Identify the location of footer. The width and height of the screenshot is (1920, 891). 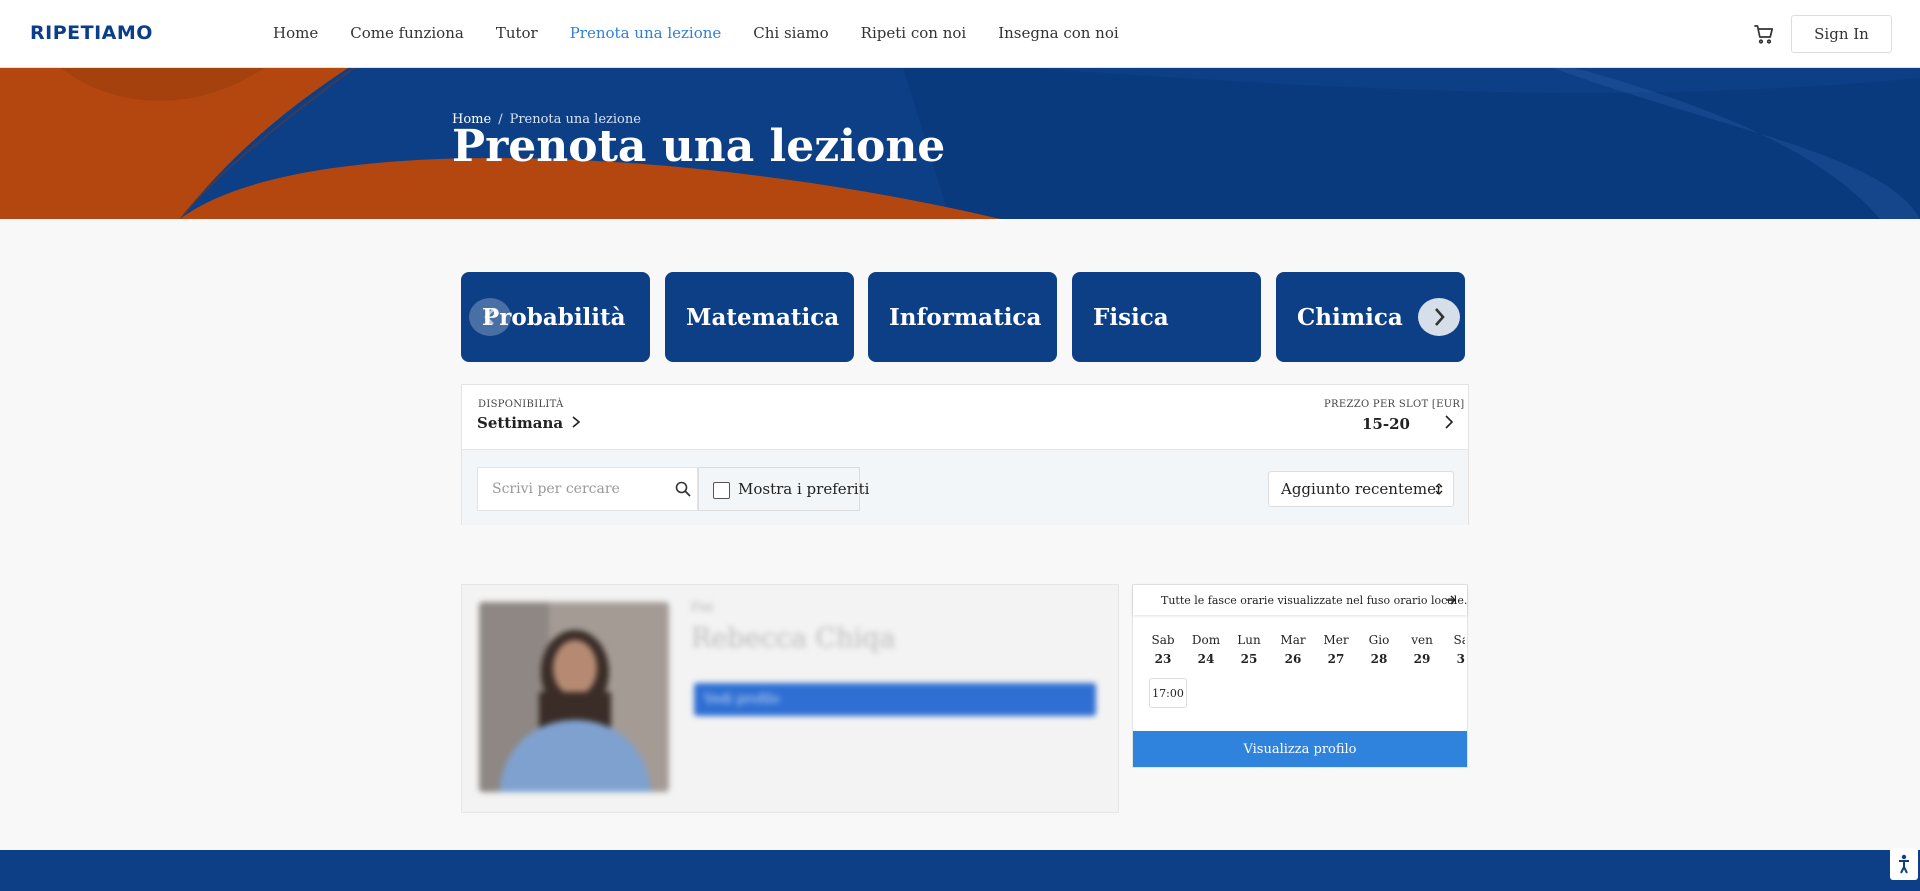
(960, 870).